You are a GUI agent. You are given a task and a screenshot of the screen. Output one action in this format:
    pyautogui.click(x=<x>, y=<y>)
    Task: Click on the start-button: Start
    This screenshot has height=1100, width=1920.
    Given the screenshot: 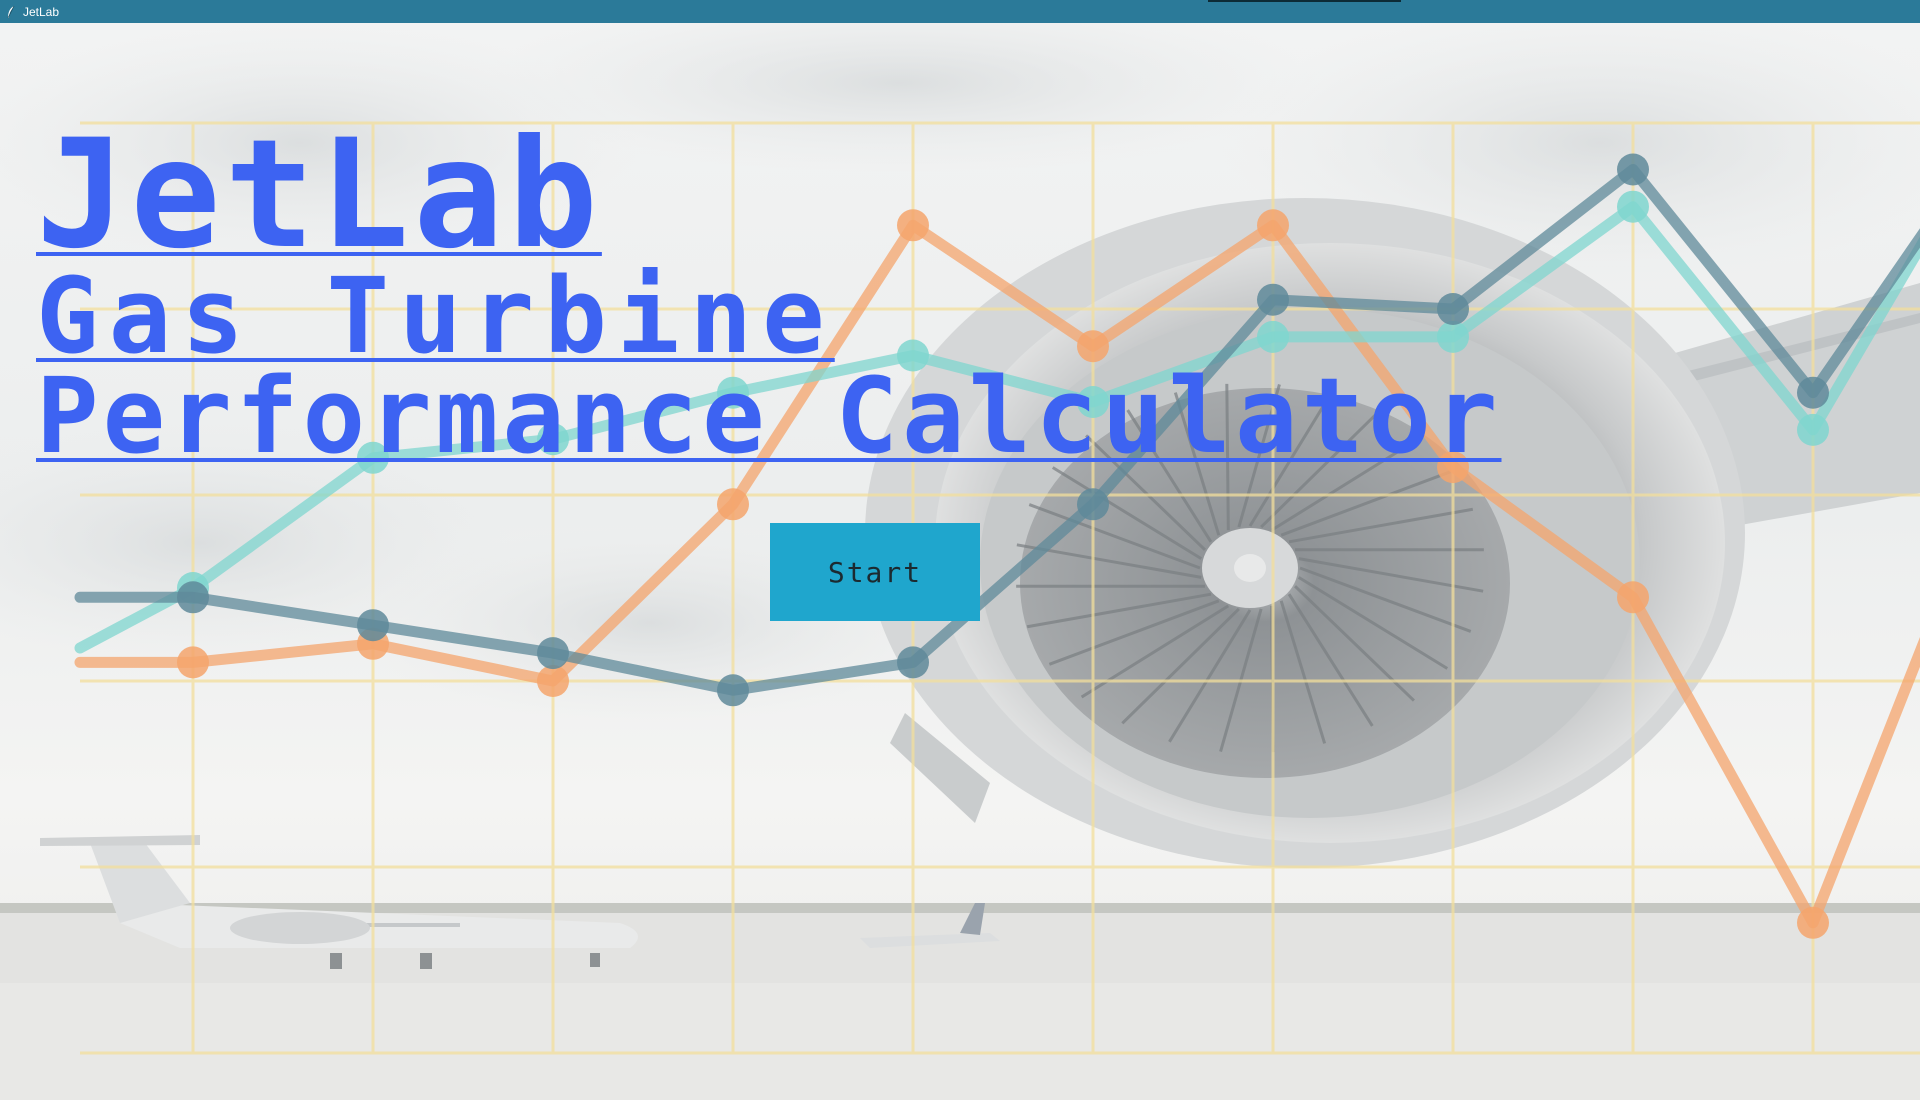 What is the action you would take?
    pyautogui.click(x=875, y=572)
    